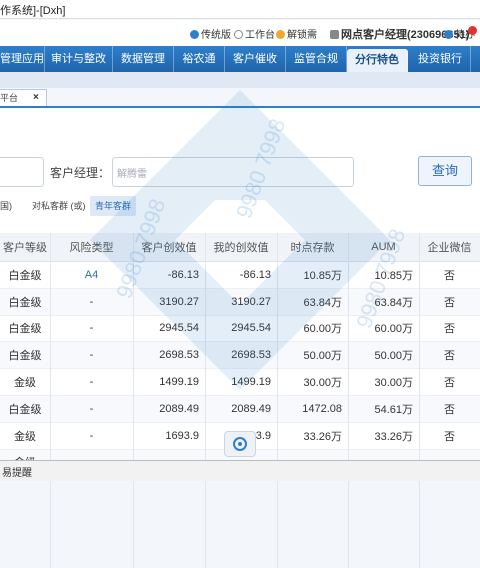 The image size is (480, 568). Describe the element at coordinates (233, 172) in the screenshot. I see `manager-select: 解腾雷` at that location.